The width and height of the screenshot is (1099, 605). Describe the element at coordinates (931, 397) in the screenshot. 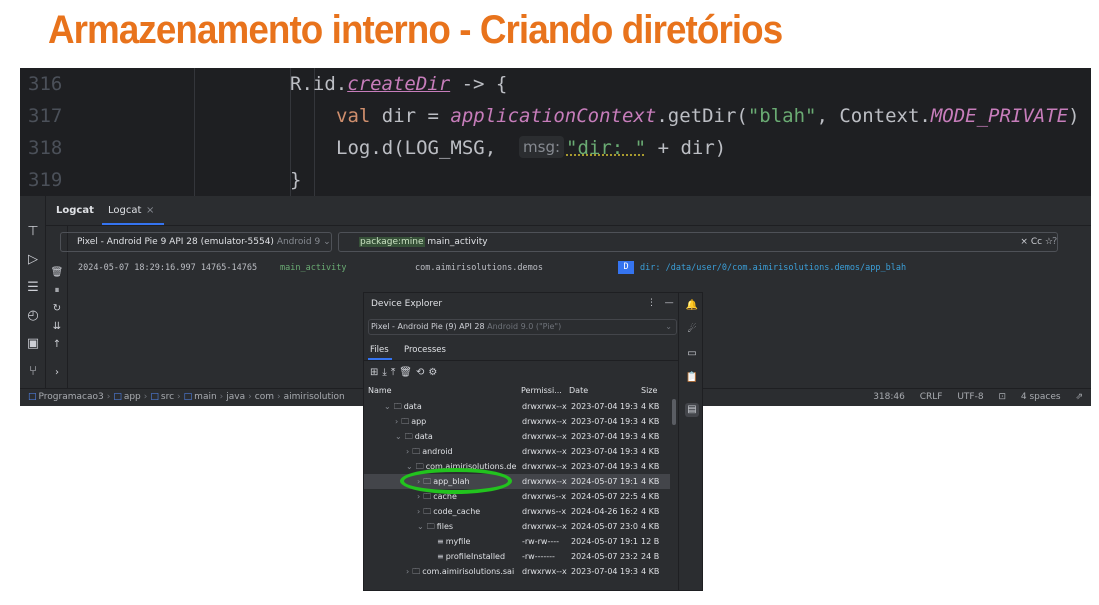

I see `line-ending: CRLF` at that location.